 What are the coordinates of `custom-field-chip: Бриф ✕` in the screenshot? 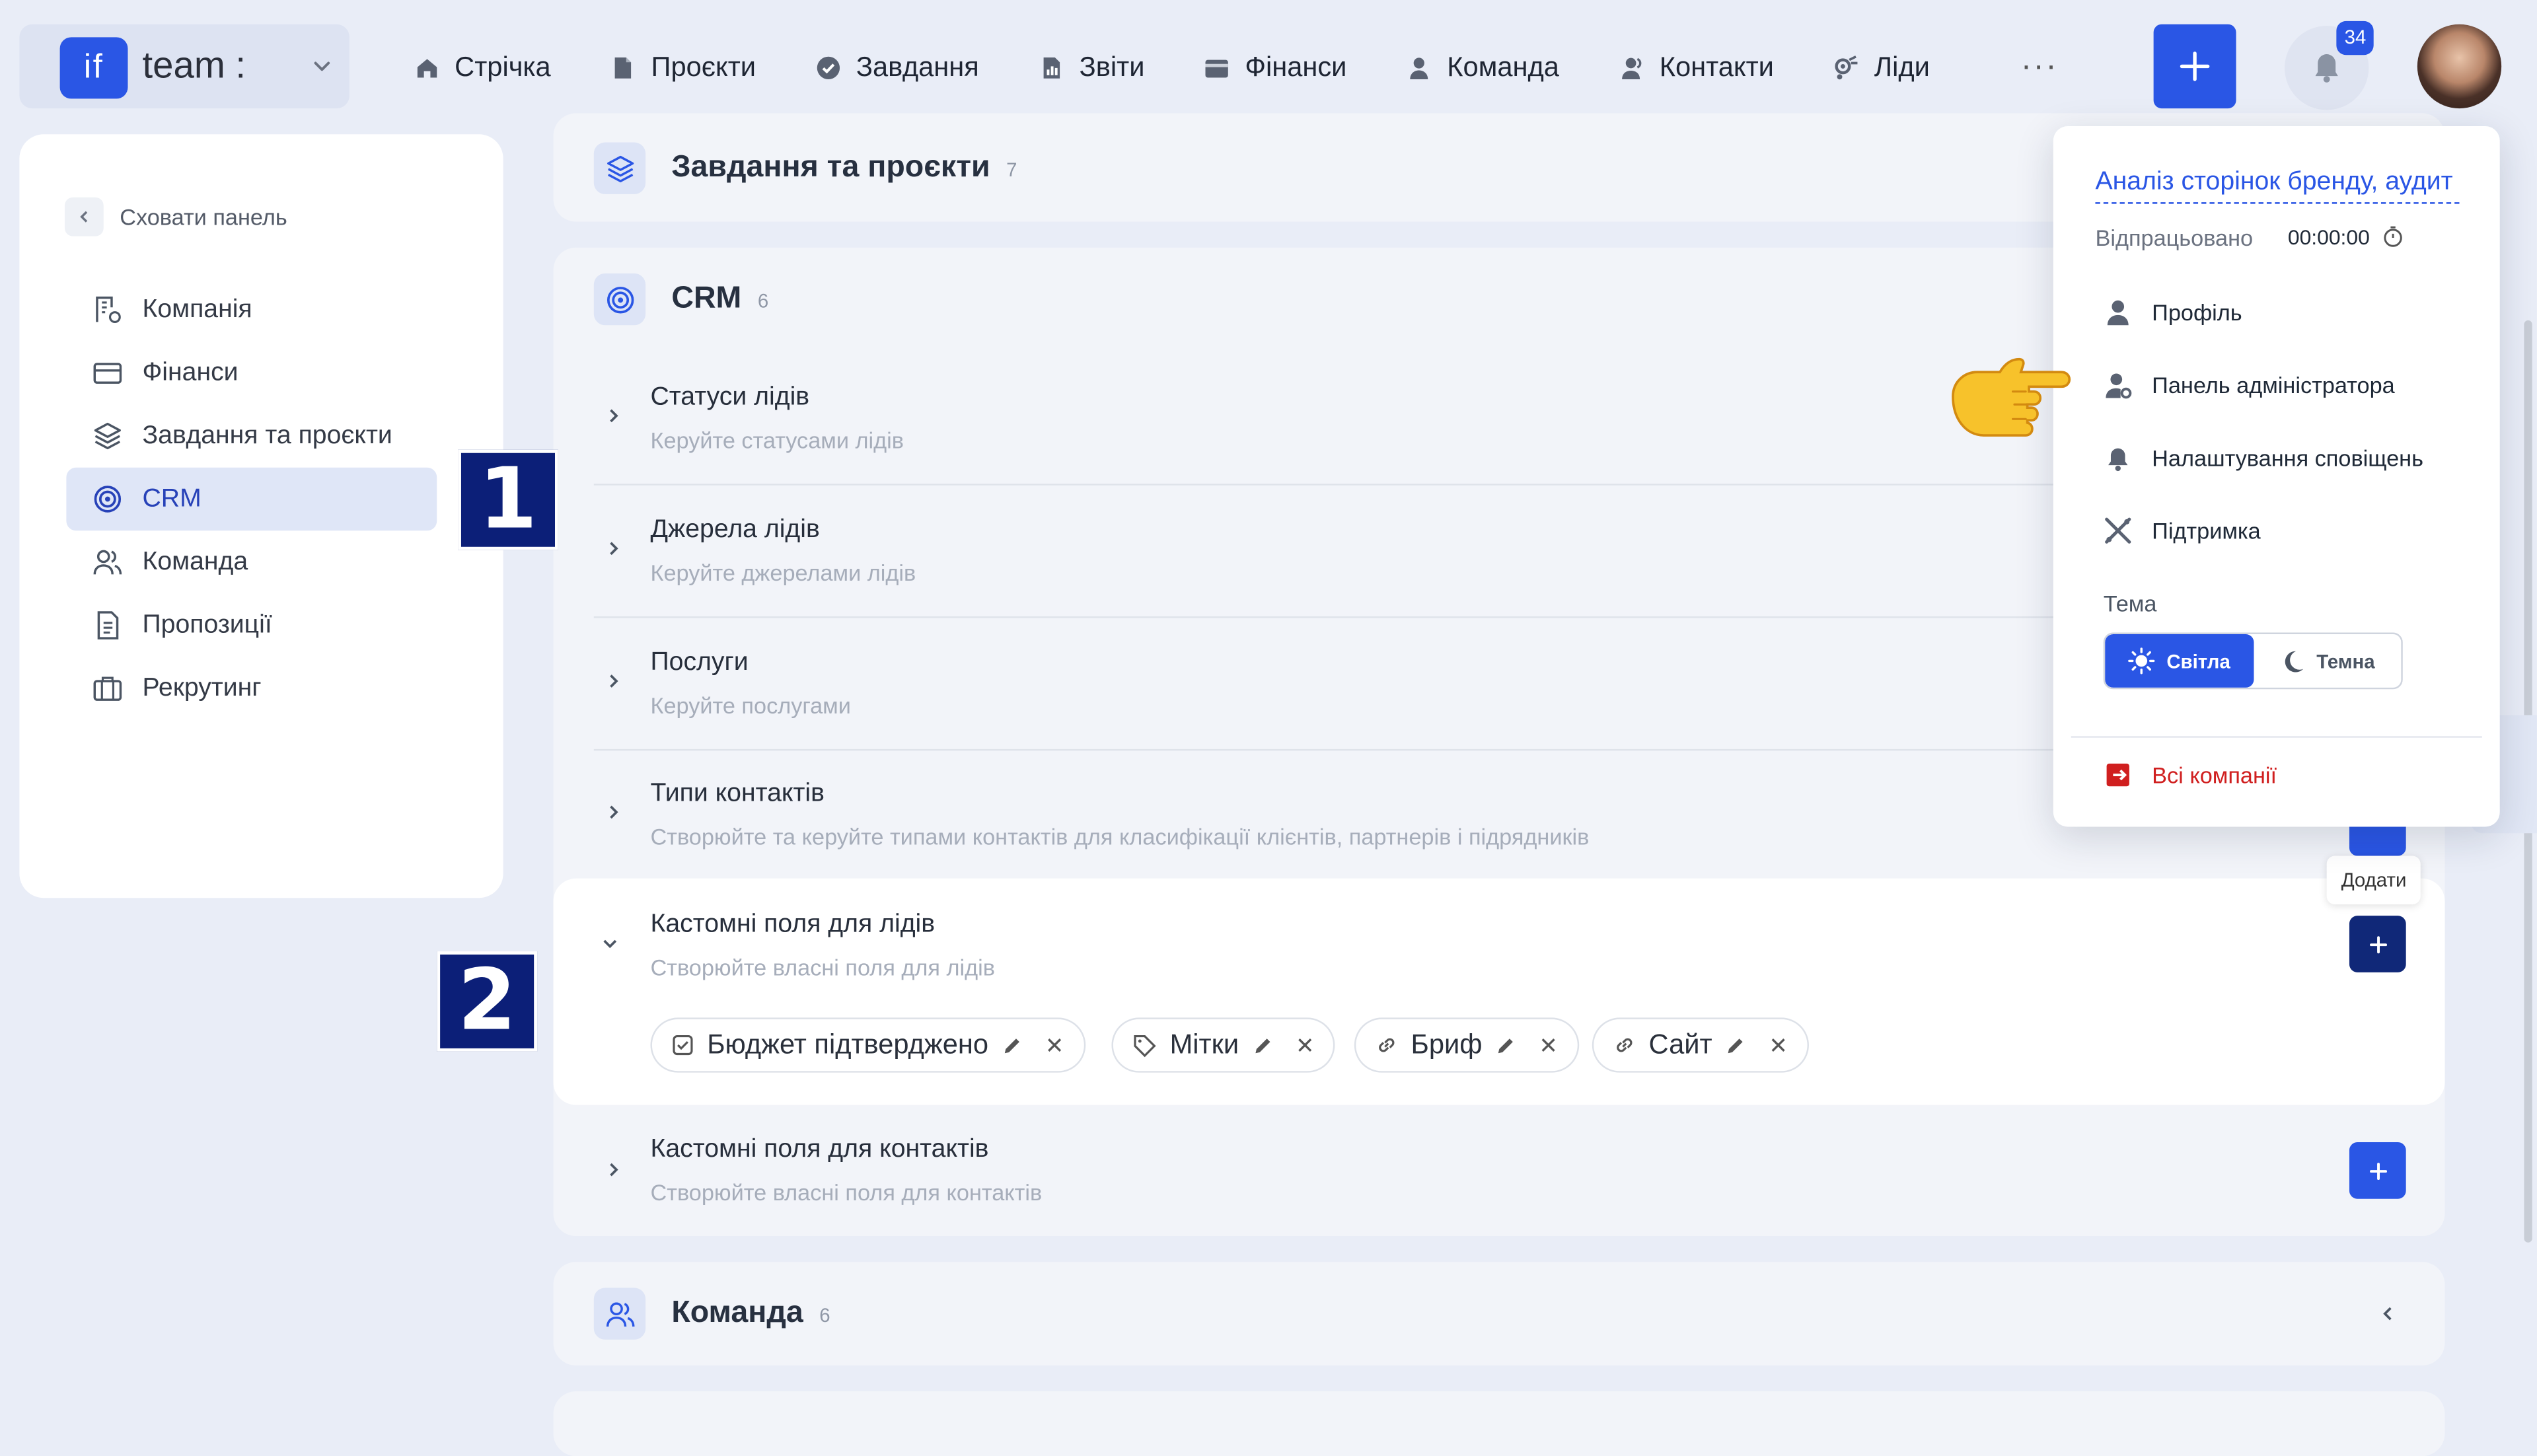 It's located at (1466, 1045).